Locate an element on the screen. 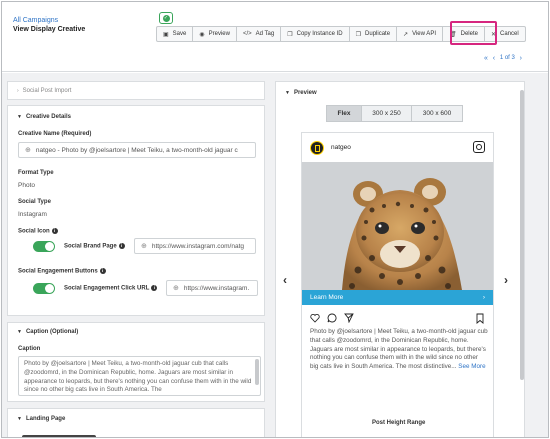  landing-page-control is located at coordinates (59, 436).